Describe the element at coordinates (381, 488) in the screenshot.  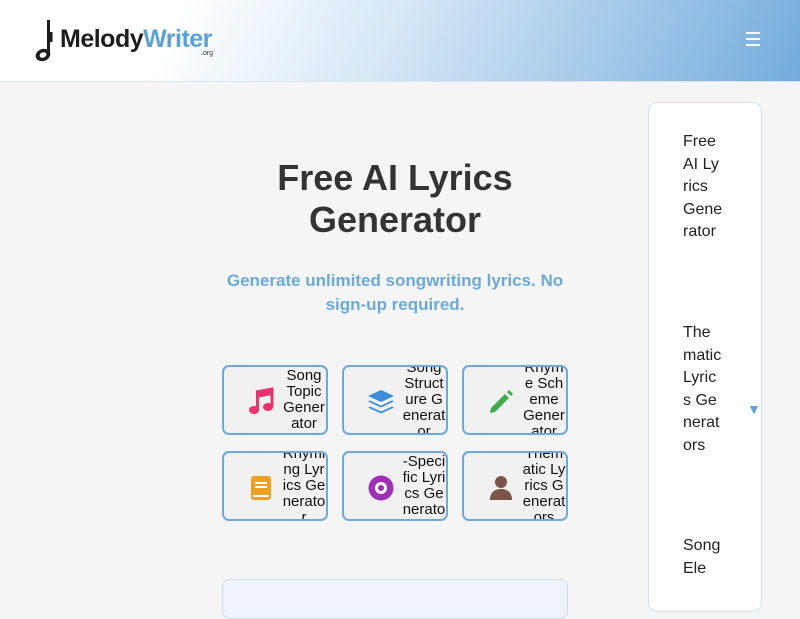
I see `vinyl-record-icon` at that location.